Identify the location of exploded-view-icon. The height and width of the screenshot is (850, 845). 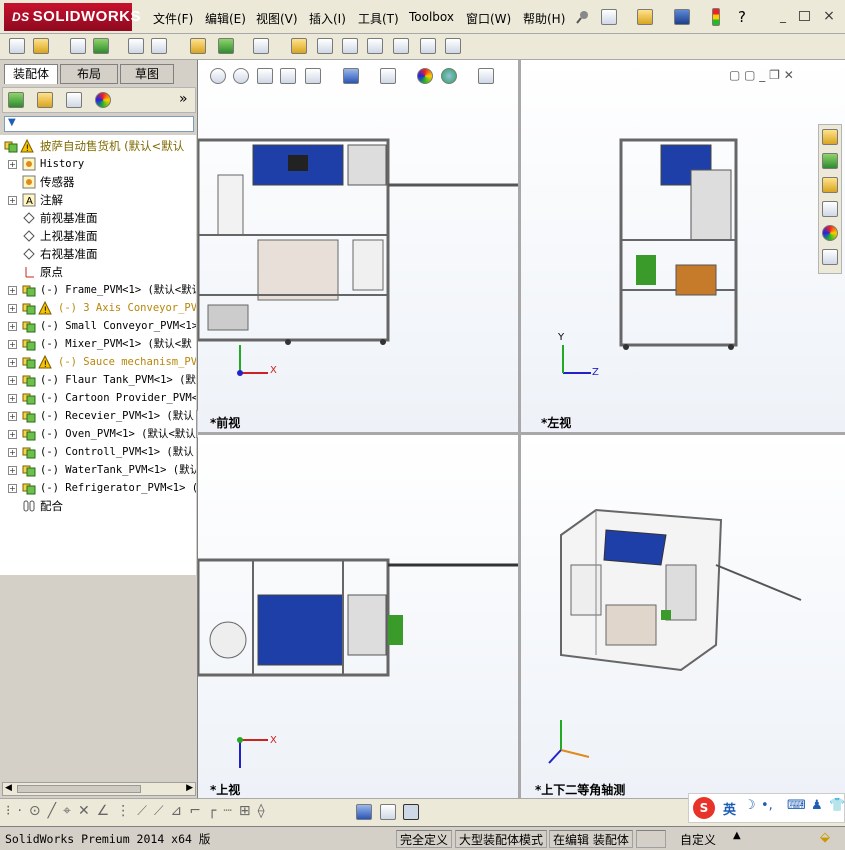
(350, 46).